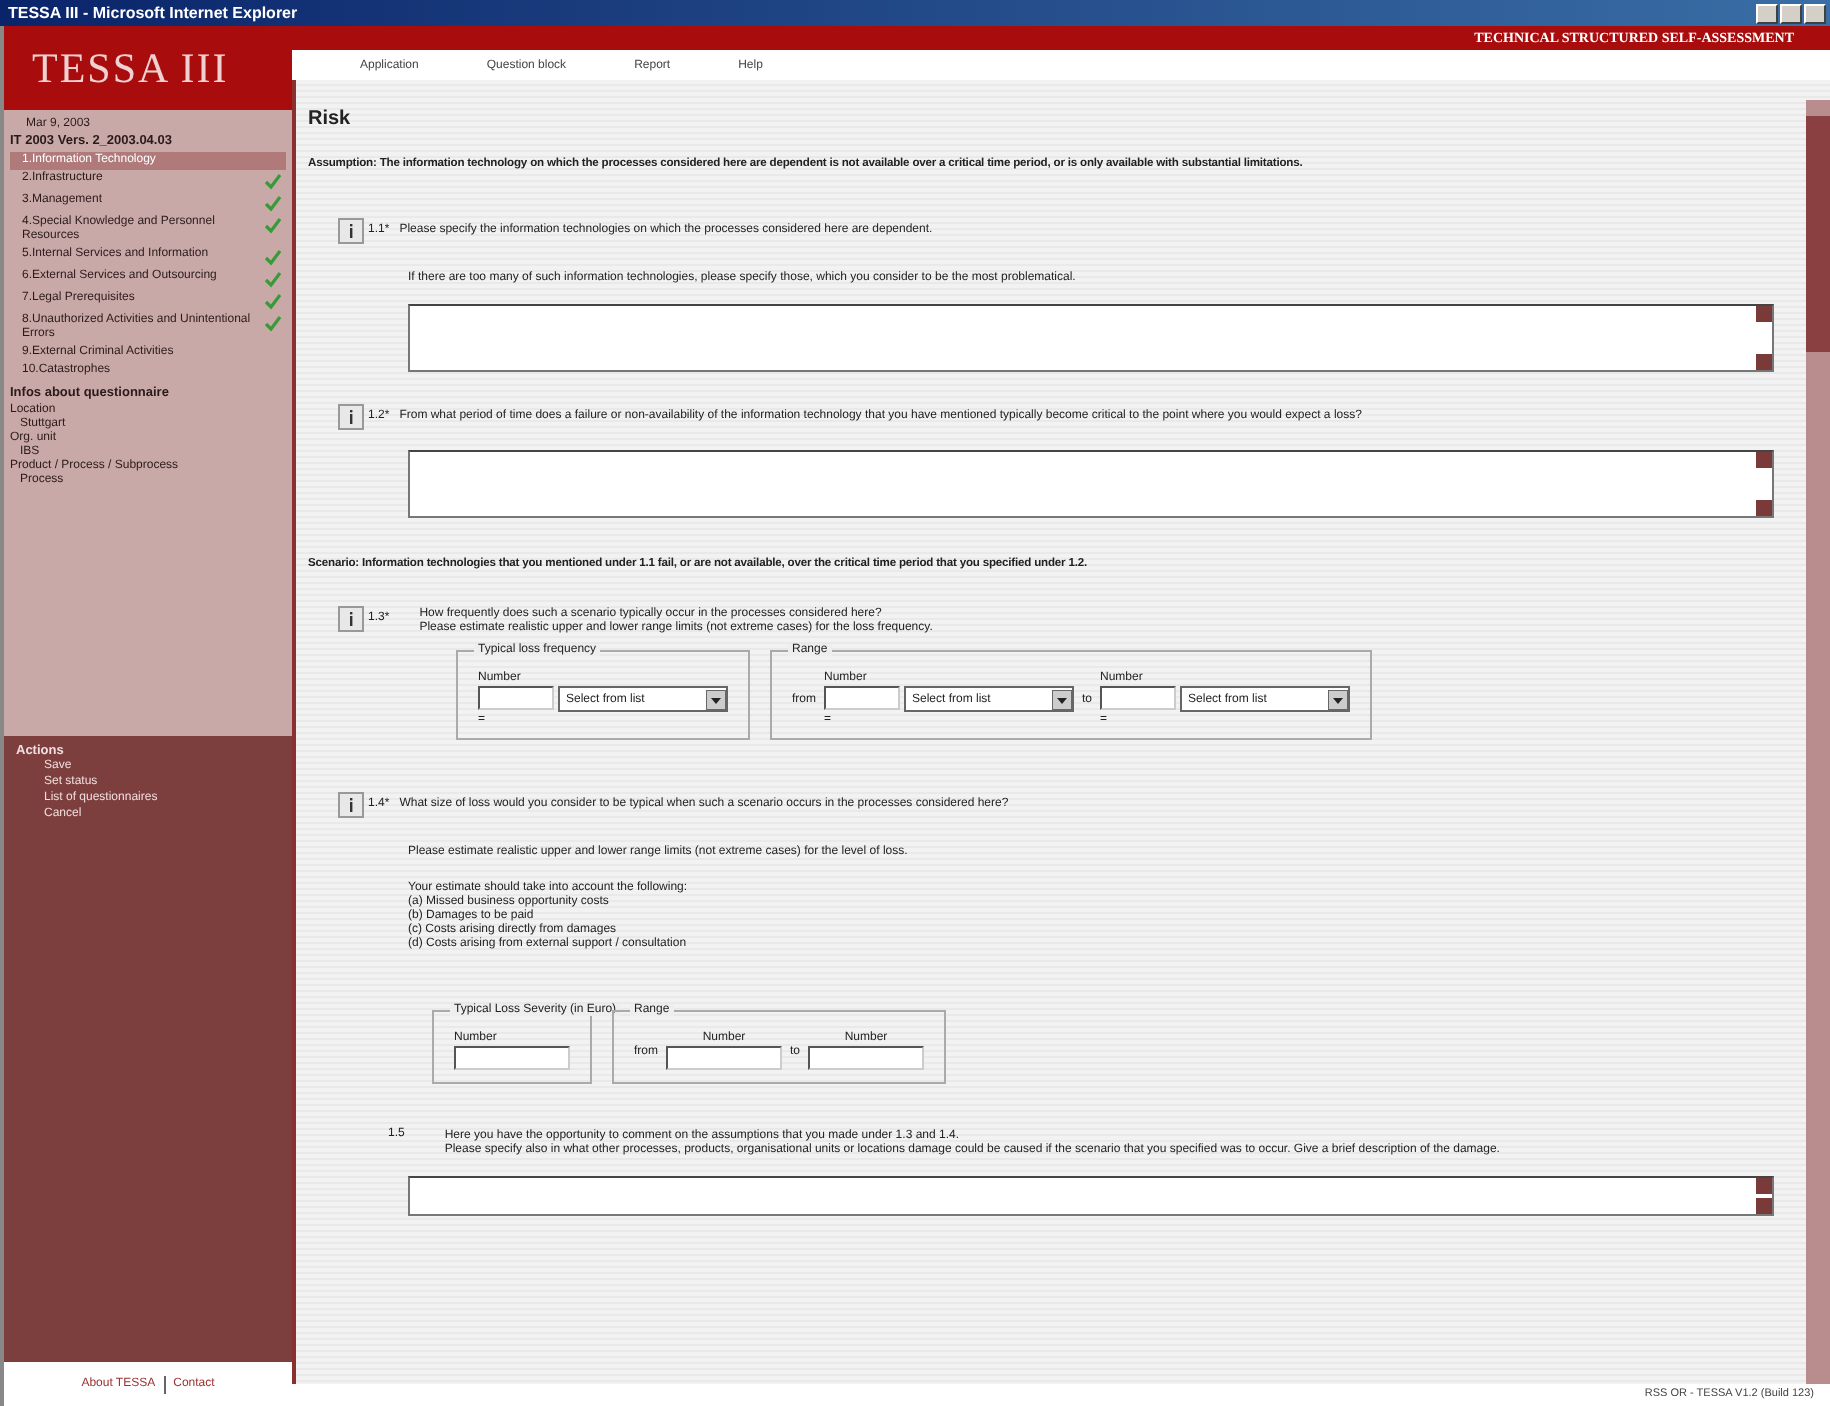  What do you see at coordinates (1791, 13) in the screenshot?
I see `maximize-button` at bounding box center [1791, 13].